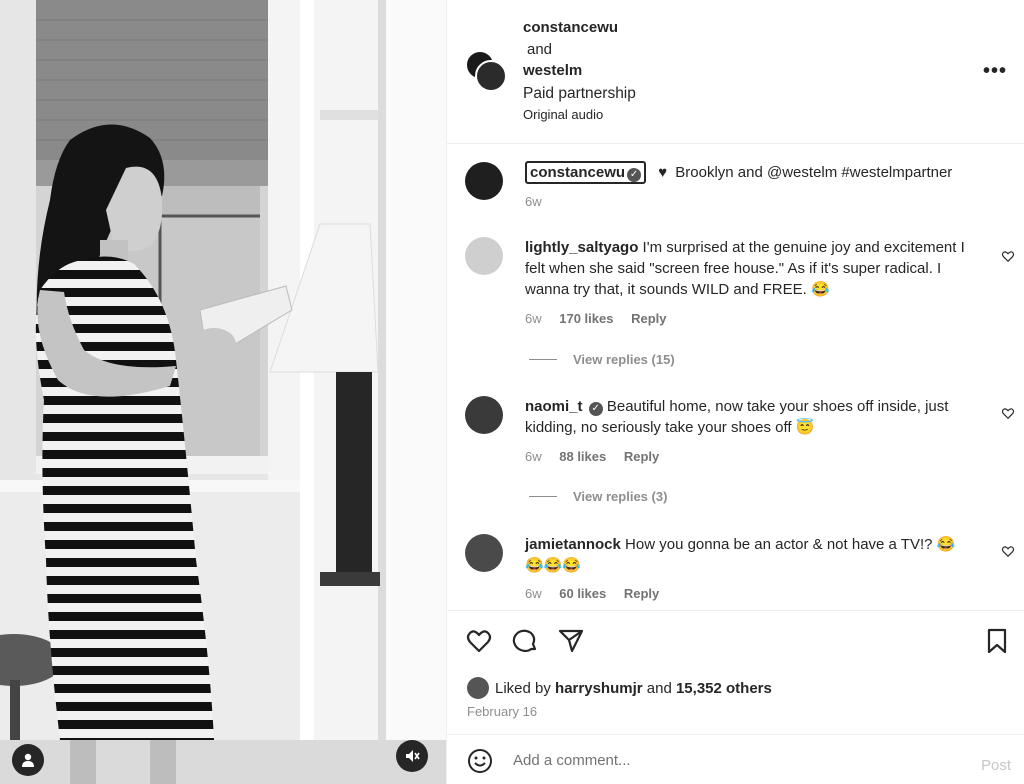 This screenshot has width=1024, height=784. I want to click on header-username-2: westelm, so click(552, 70).